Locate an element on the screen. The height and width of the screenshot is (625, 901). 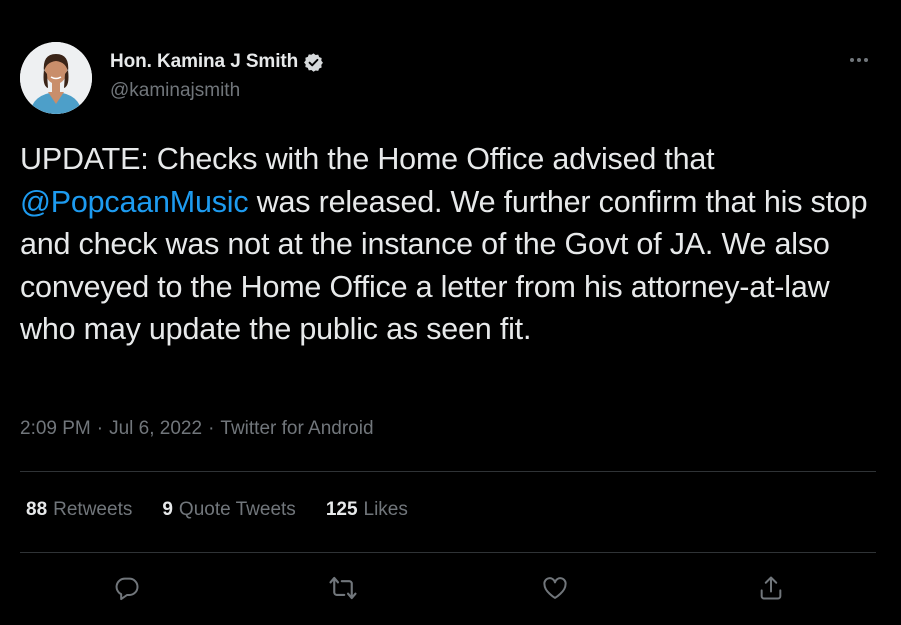
quote-tweets-count: 9 is located at coordinates (167, 509).